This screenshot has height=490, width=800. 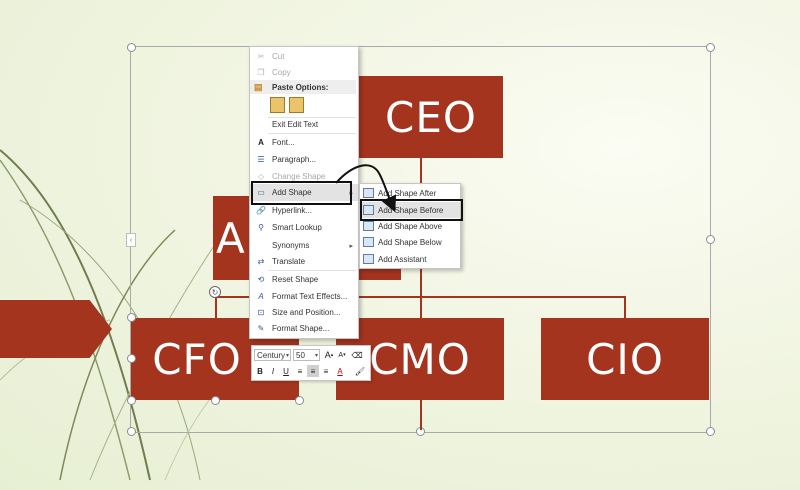 I want to click on align-left-button: ≡, so click(x=300, y=371).